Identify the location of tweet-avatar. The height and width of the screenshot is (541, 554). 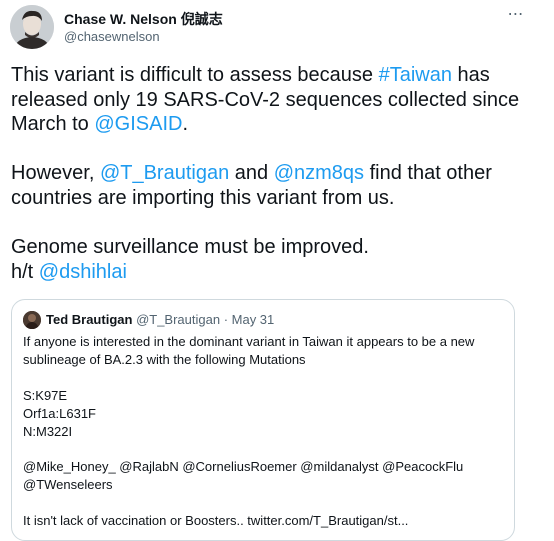
(32, 27).